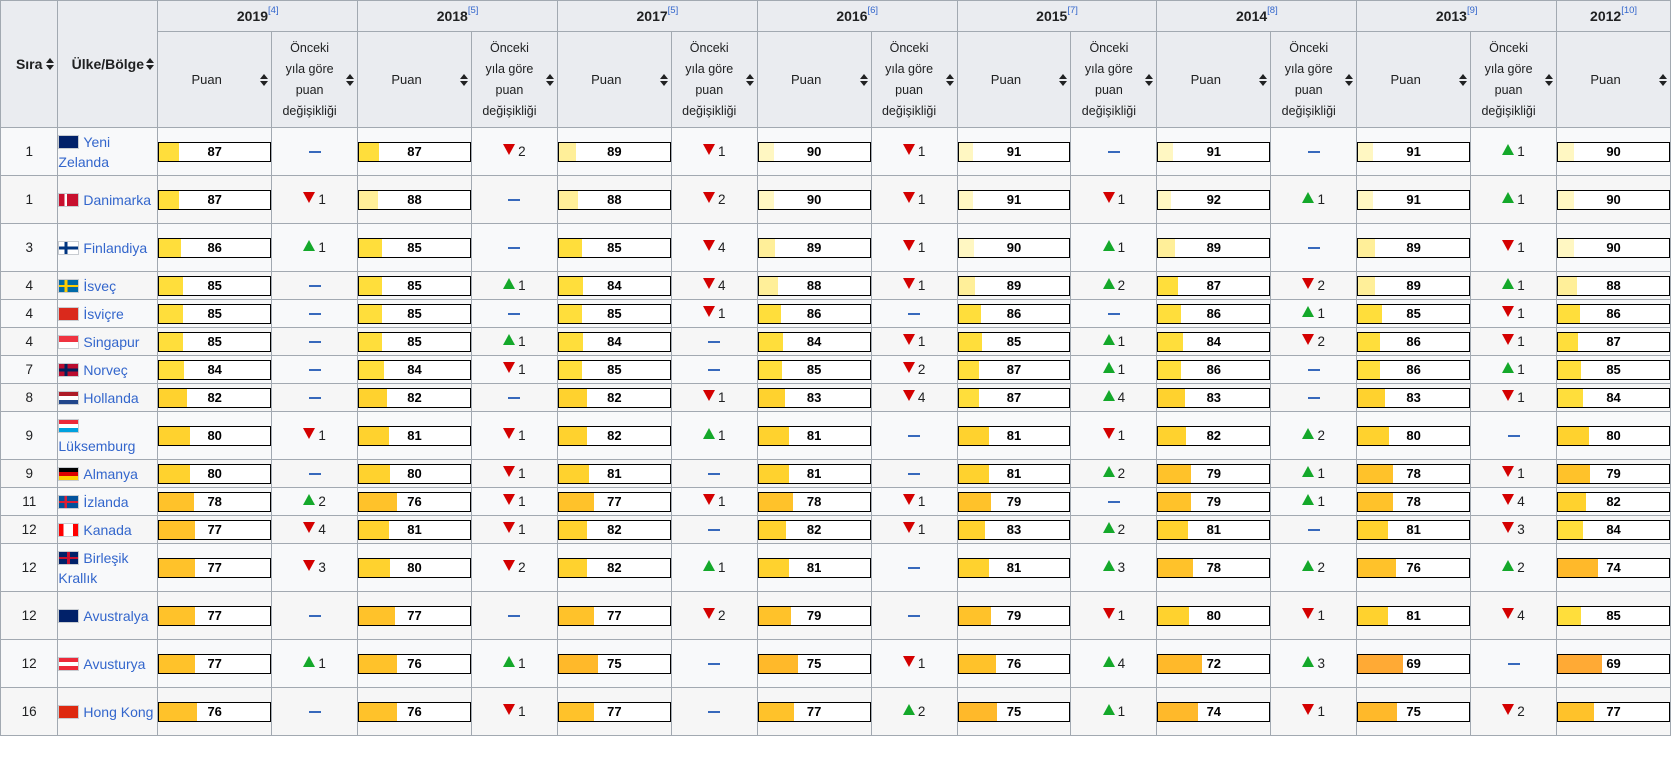 The height and width of the screenshot is (772, 1671). I want to click on reference-link: [8], so click(1272, 10).